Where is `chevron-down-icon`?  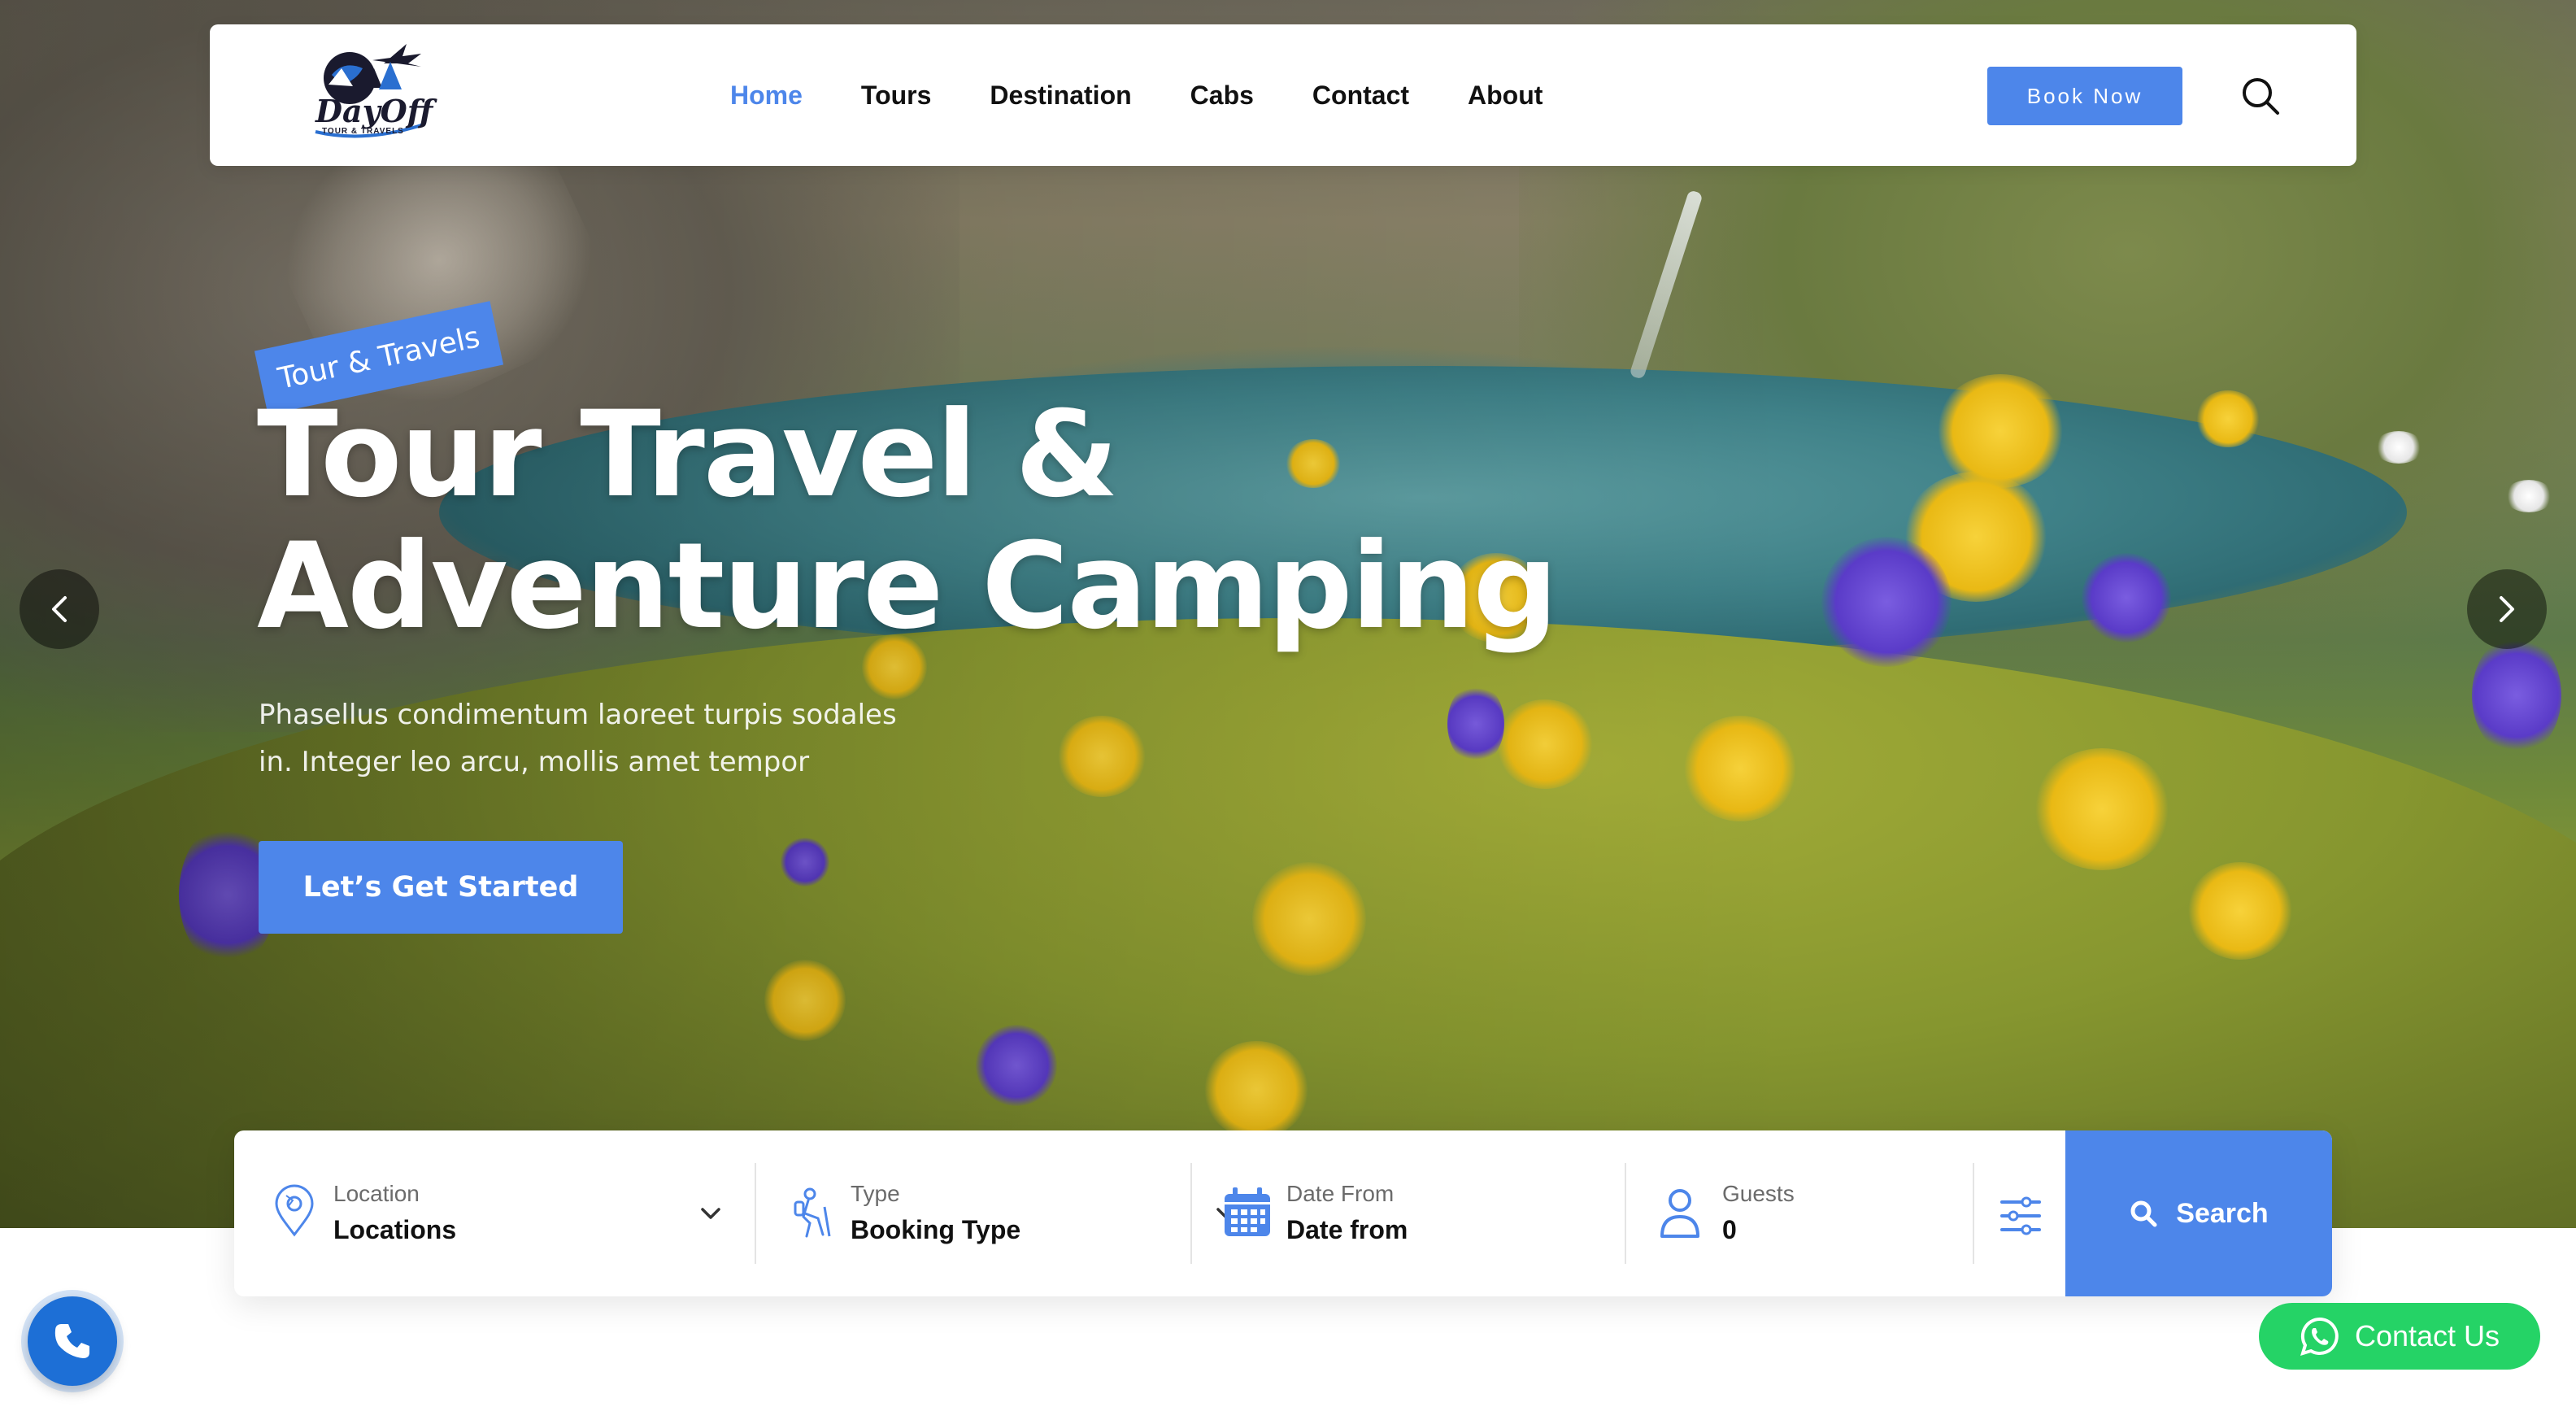
chevron-down-icon is located at coordinates (711, 1213).